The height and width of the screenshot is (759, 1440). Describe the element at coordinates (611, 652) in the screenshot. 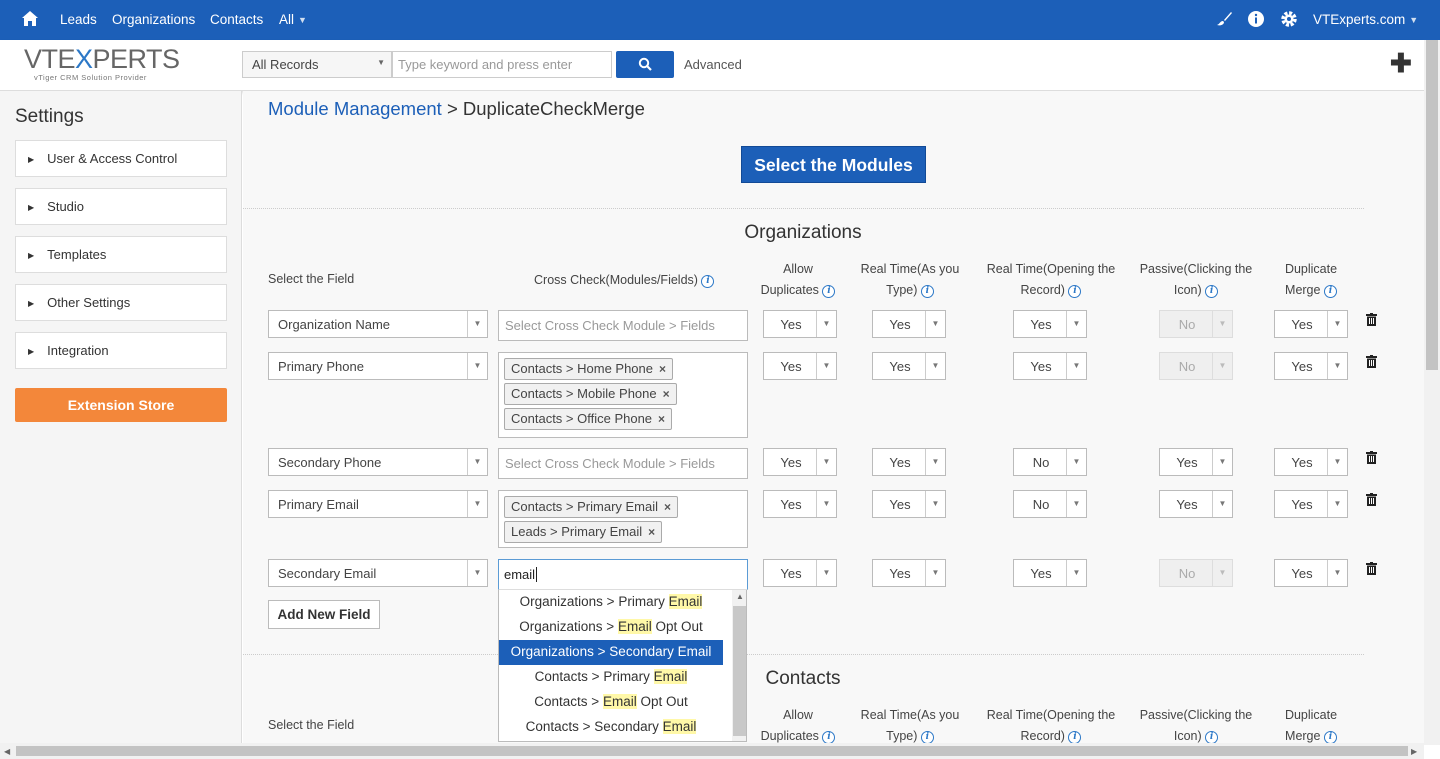

I see `dropdown-option-selected: Organizations > Secondary Email` at that location.